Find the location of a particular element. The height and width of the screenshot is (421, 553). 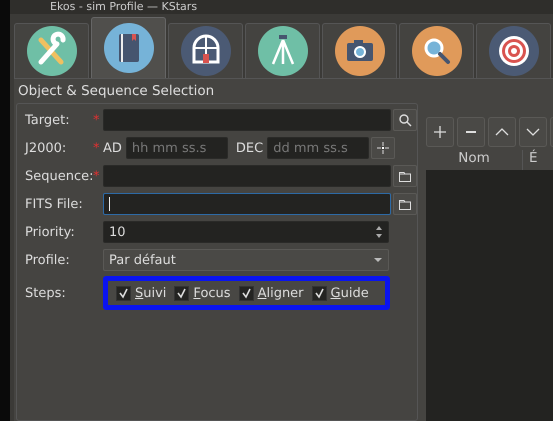

mount-icon is located at coordinates (283, 51).